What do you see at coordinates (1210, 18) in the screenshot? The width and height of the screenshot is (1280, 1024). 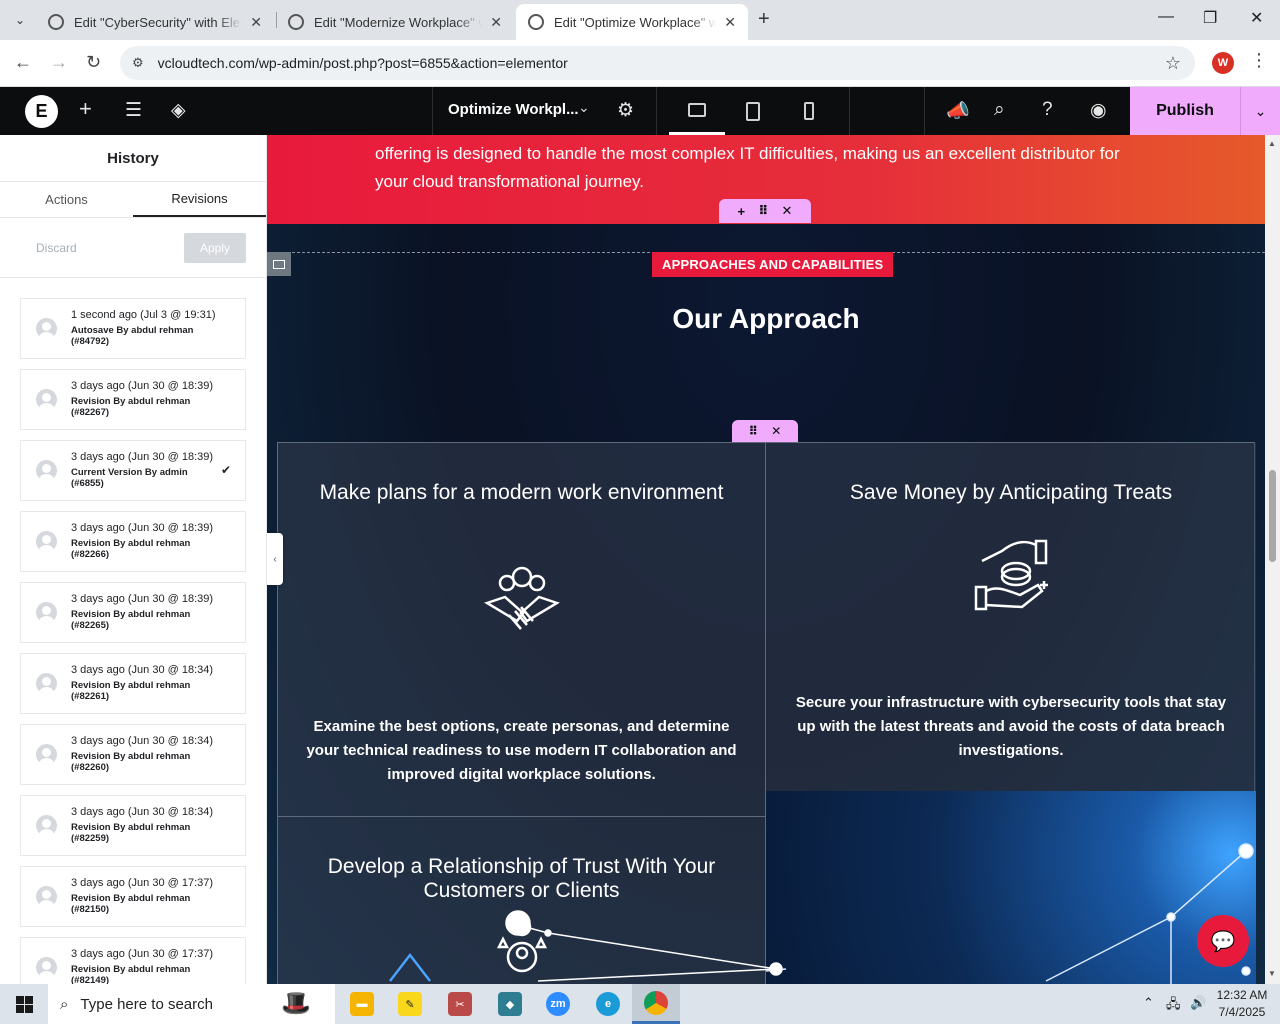 I see `restore-icon: ❐` at bounding box center [1210, 18].